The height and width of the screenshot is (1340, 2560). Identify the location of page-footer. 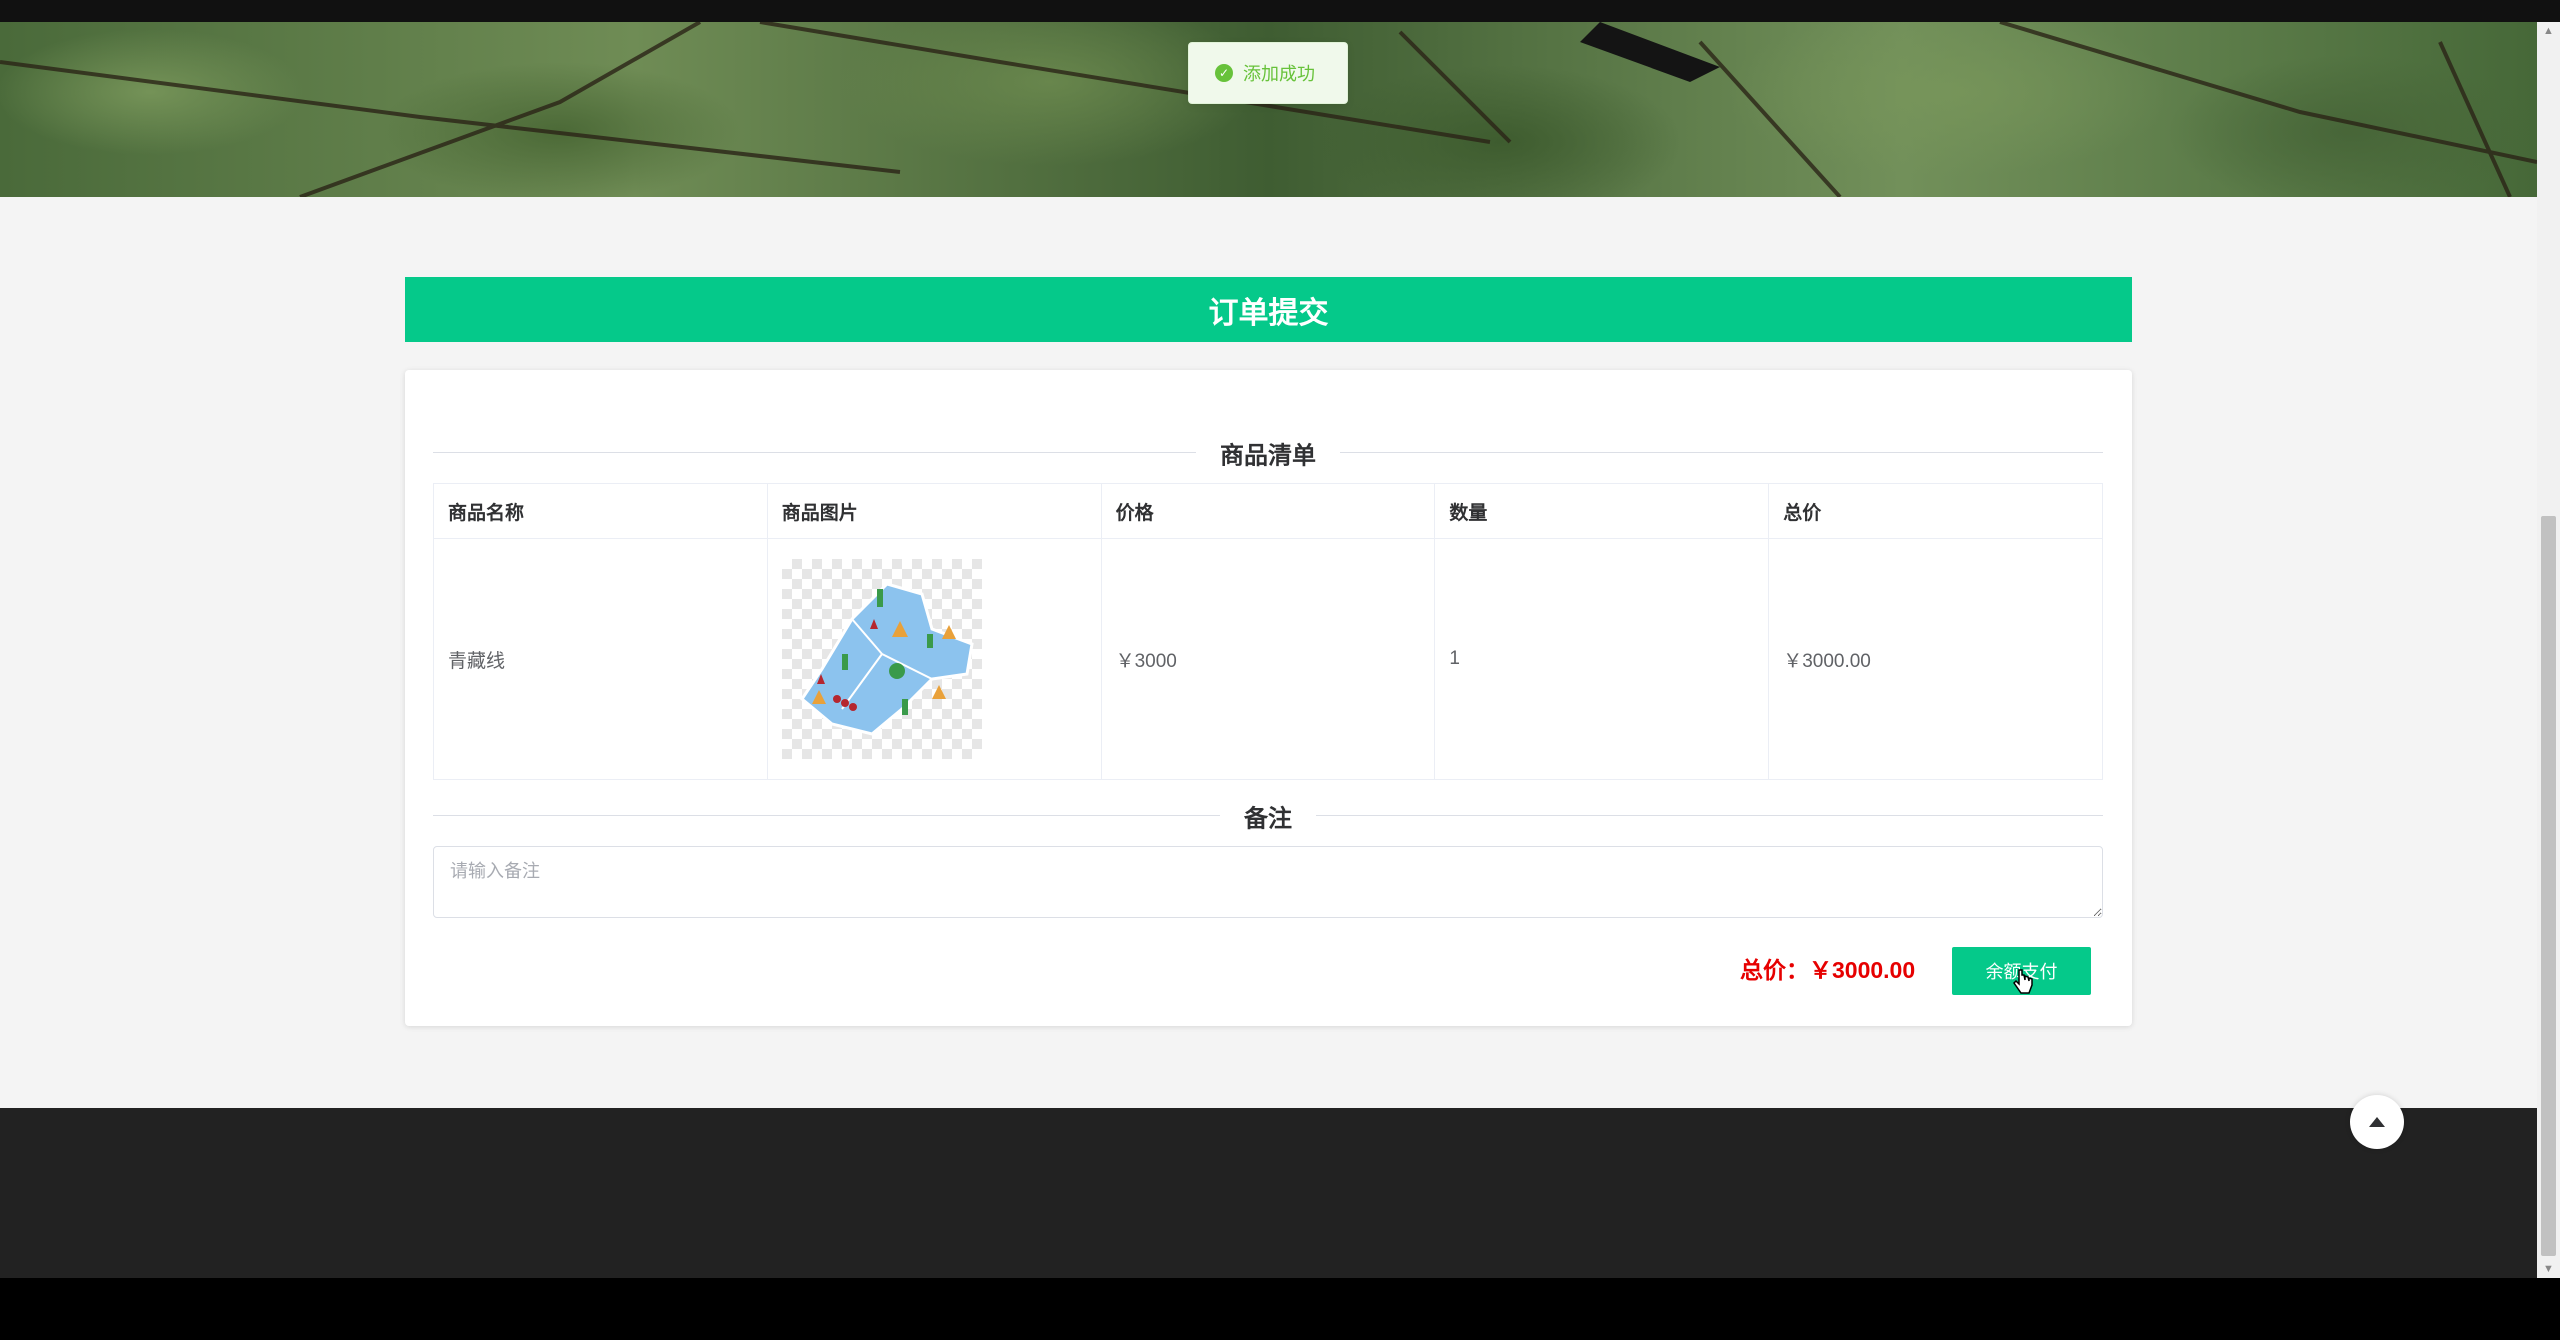
(1268, 1193).